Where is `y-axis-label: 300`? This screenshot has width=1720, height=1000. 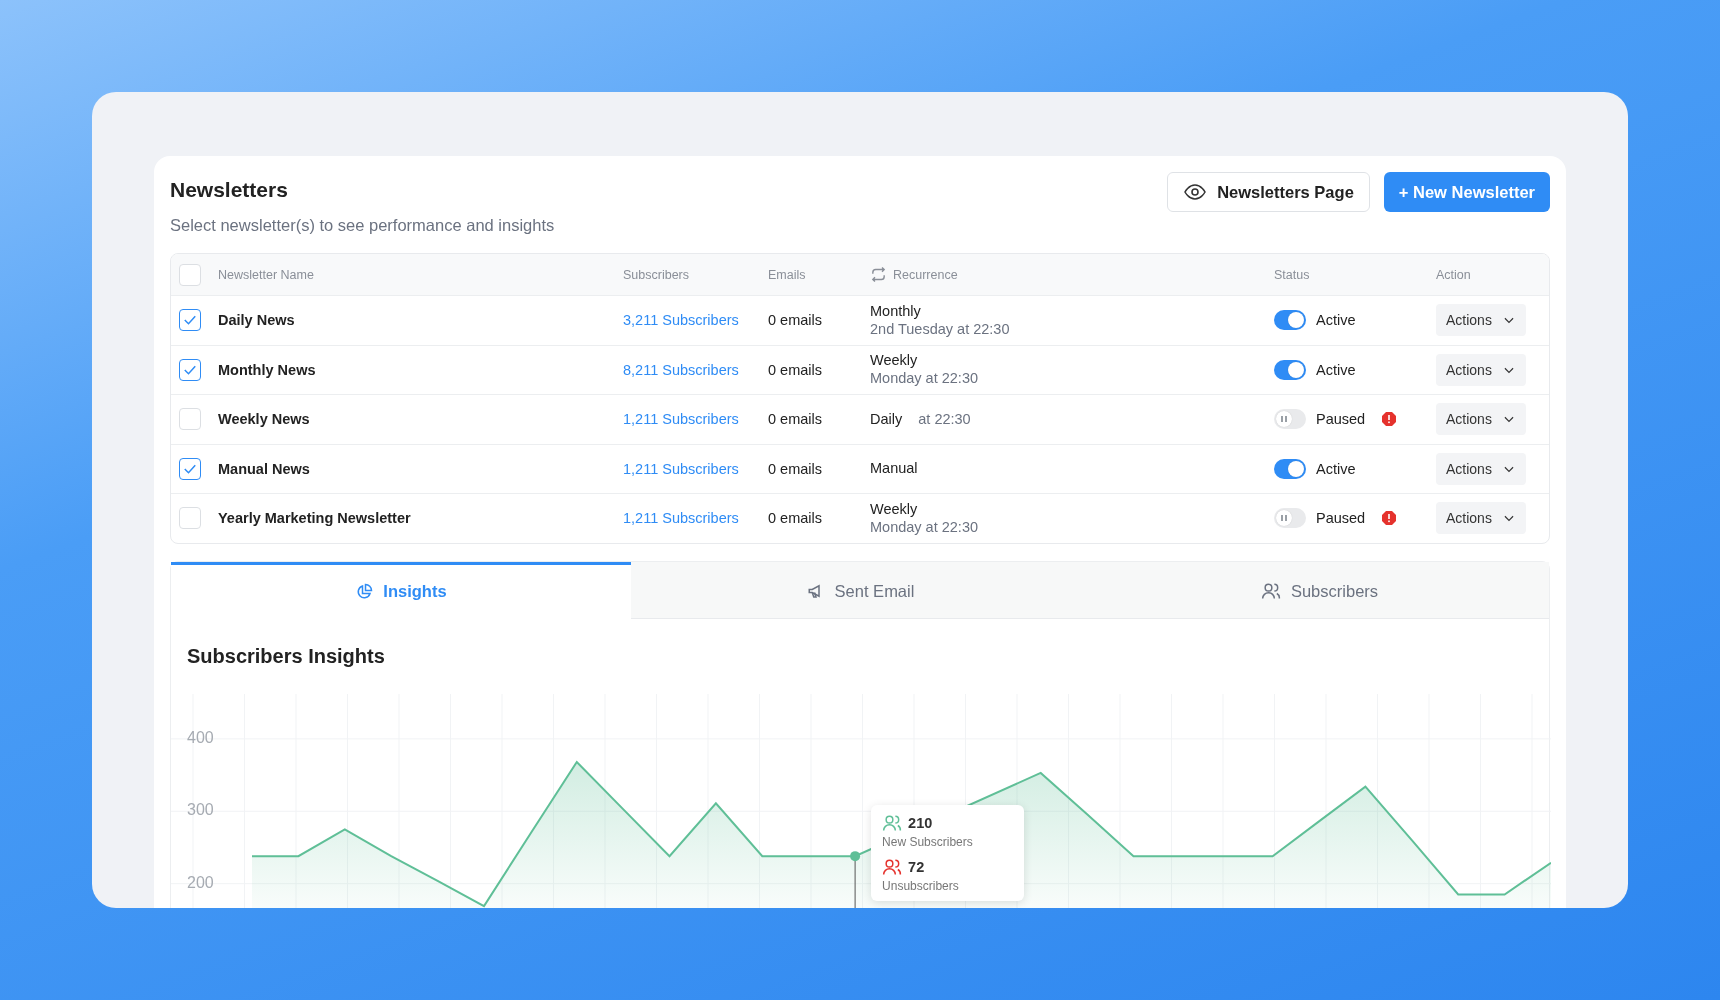
y-axis-label: 300 is located at coordinates (200, 809).